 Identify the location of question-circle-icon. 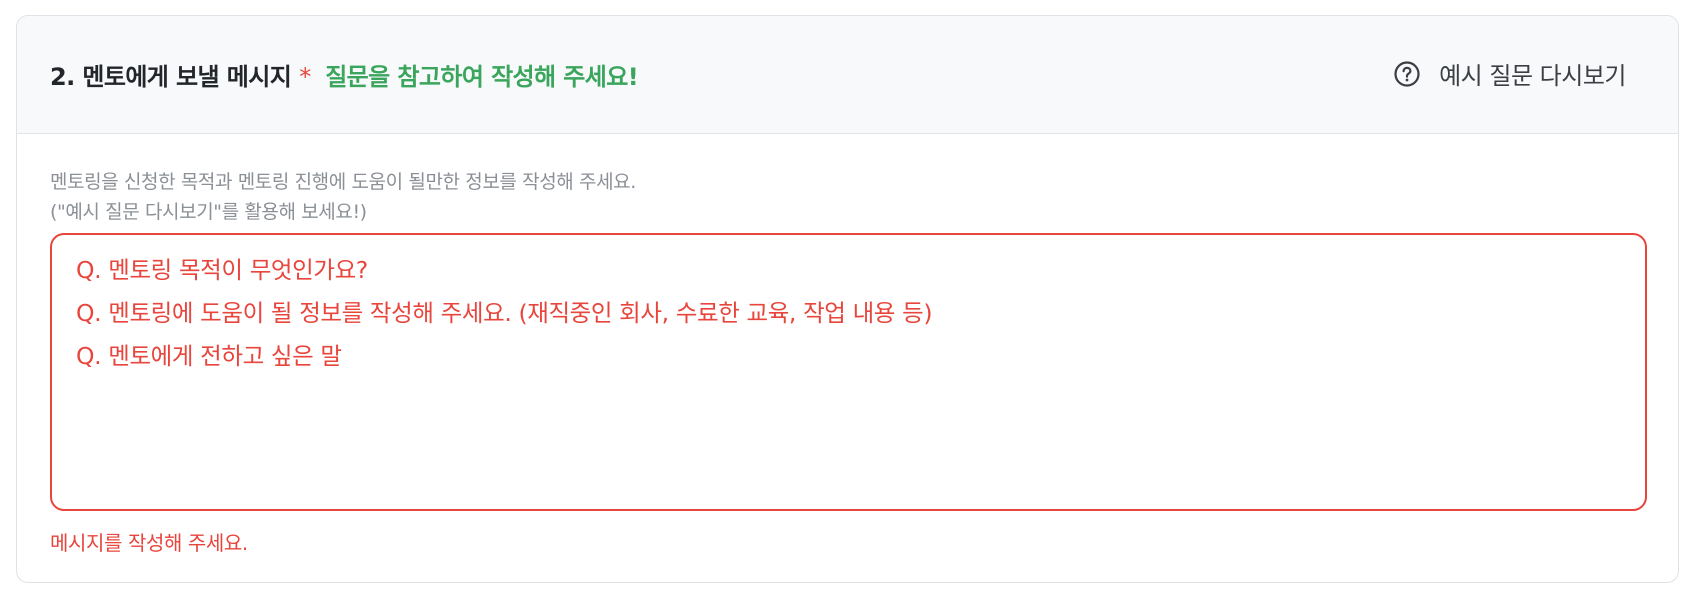
(1407, 74).